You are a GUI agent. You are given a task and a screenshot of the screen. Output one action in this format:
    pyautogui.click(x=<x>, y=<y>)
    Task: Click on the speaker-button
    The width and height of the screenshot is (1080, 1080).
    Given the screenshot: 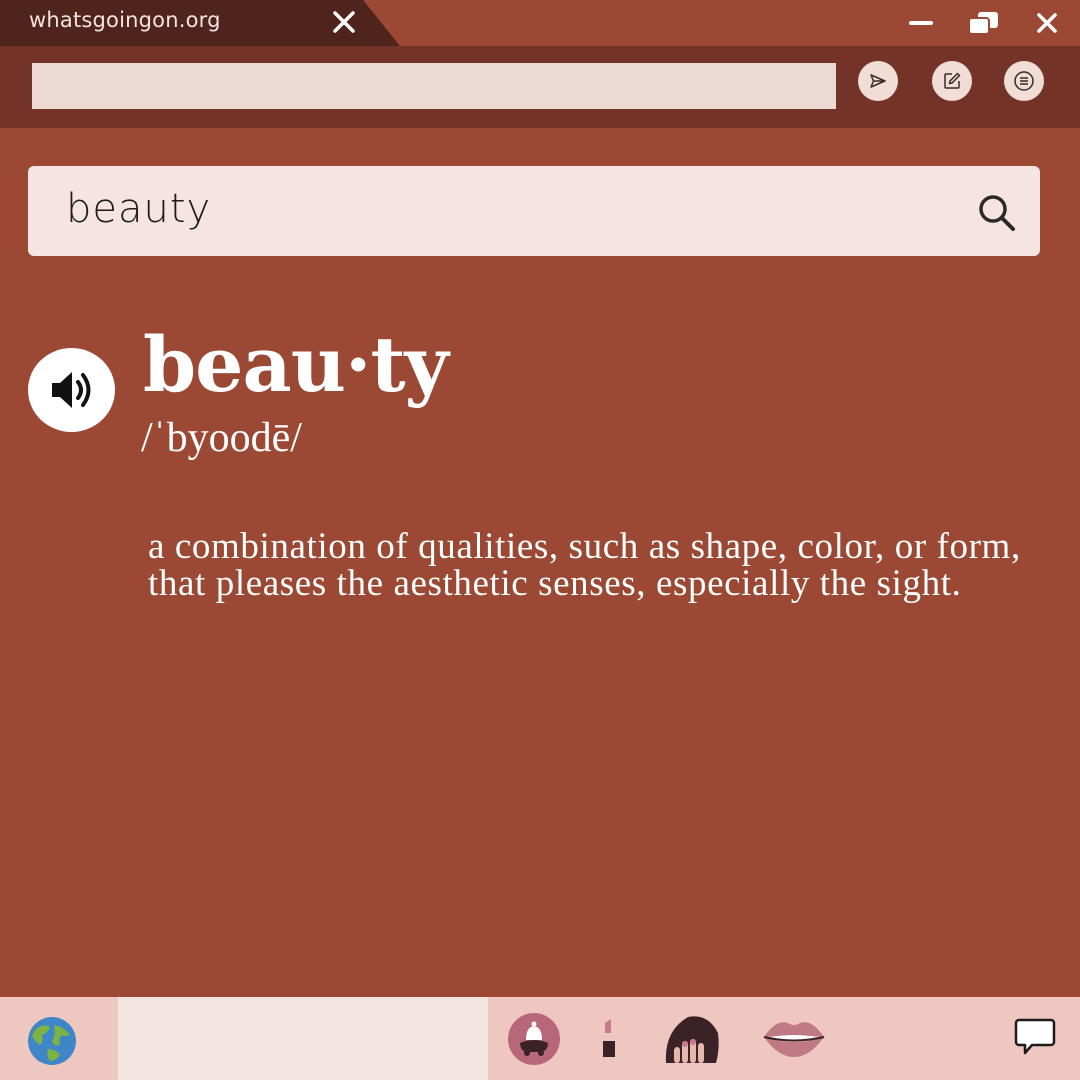 What is the action you would take?
    pyautogui.click(x=71, y=390)
    